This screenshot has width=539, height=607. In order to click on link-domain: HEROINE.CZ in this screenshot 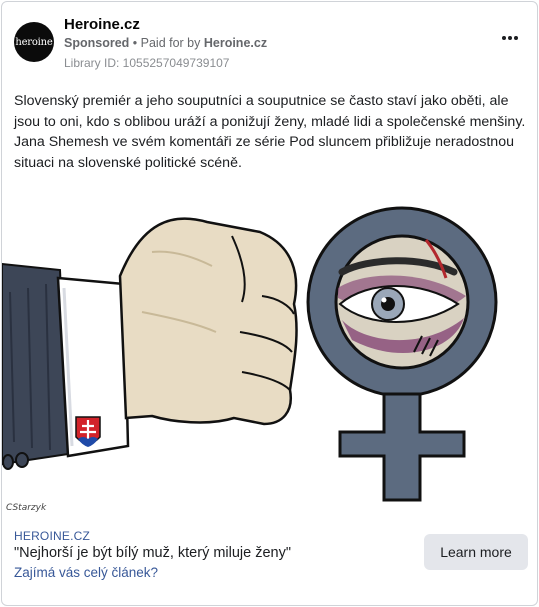, I will do `click(52, 536)`.